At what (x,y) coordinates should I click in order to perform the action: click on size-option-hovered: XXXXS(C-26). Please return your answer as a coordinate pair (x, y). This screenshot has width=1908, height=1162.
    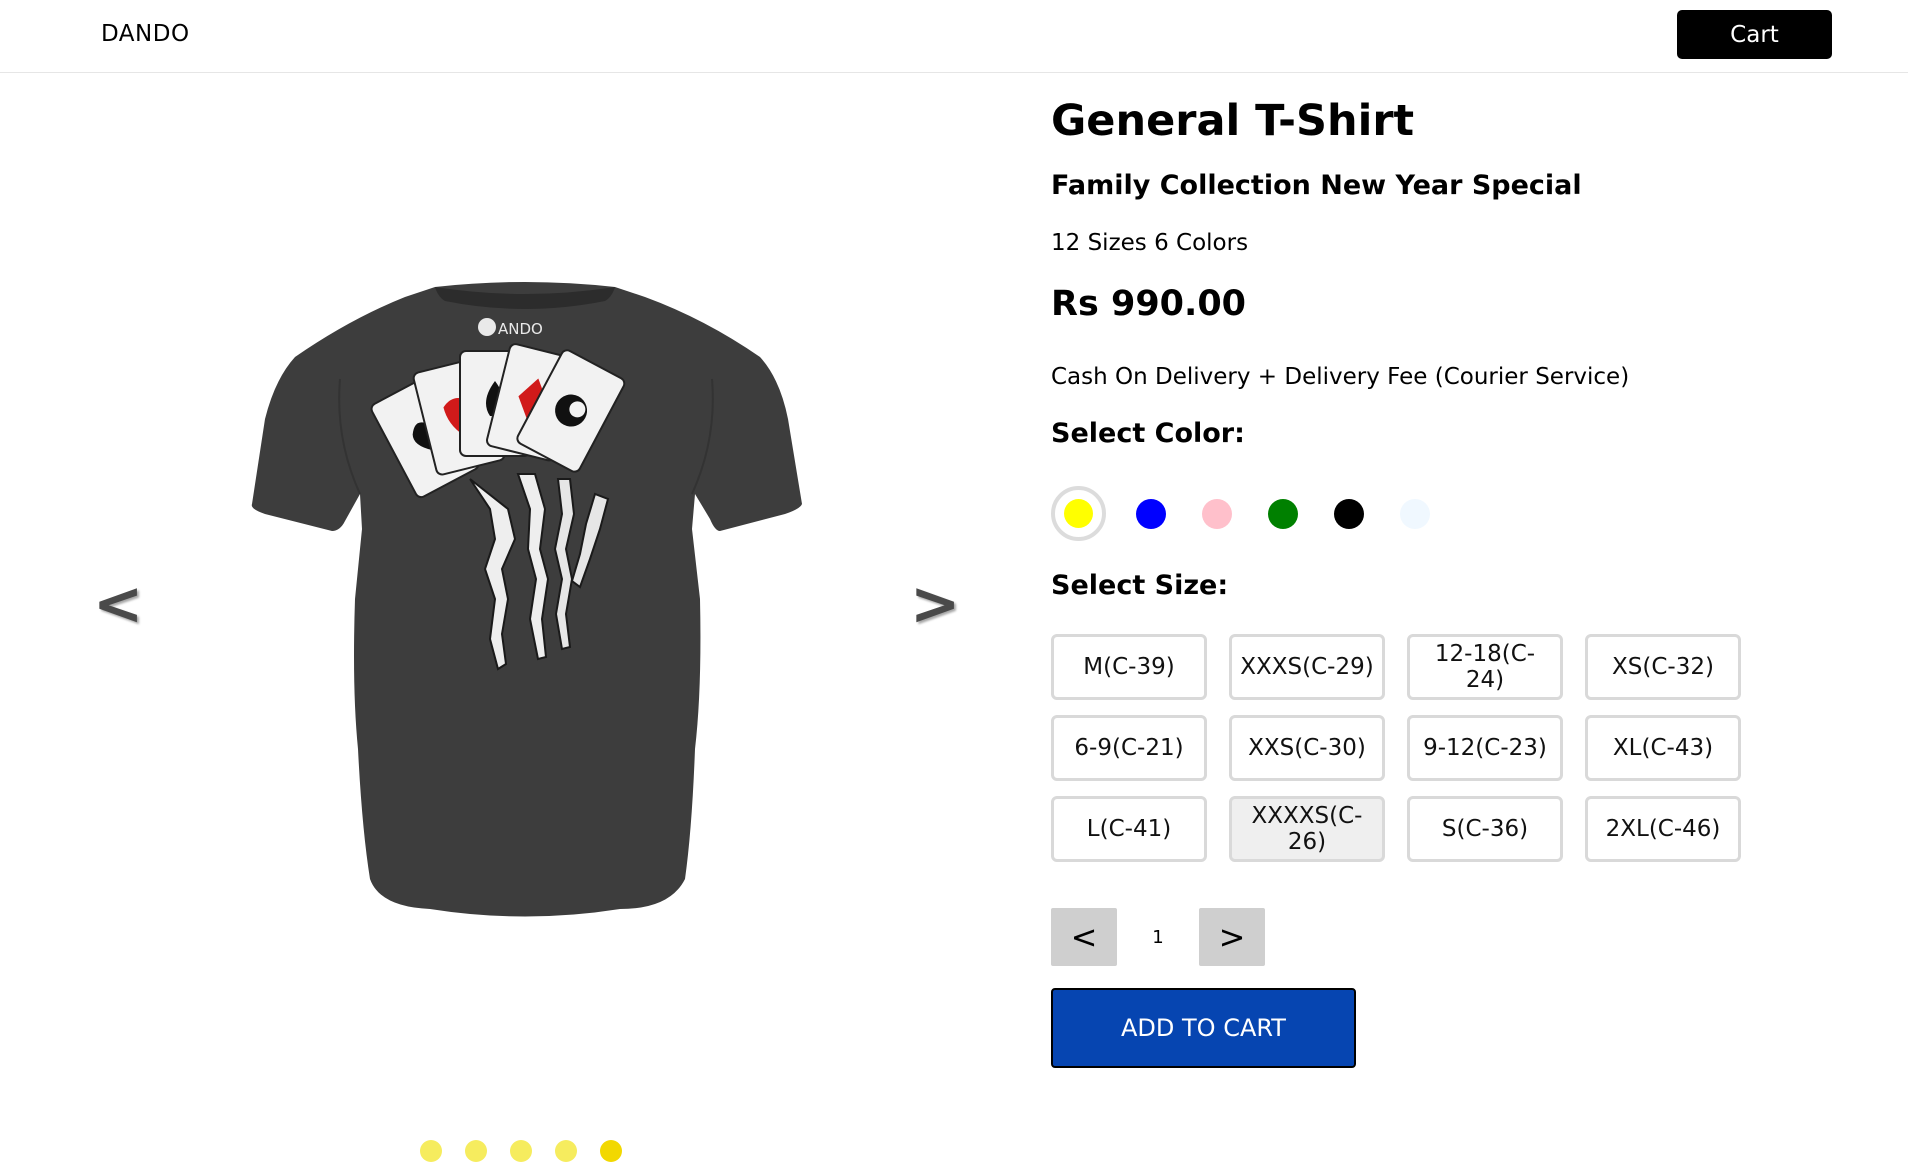
    Looking at the image, I should click on (1307, 829).